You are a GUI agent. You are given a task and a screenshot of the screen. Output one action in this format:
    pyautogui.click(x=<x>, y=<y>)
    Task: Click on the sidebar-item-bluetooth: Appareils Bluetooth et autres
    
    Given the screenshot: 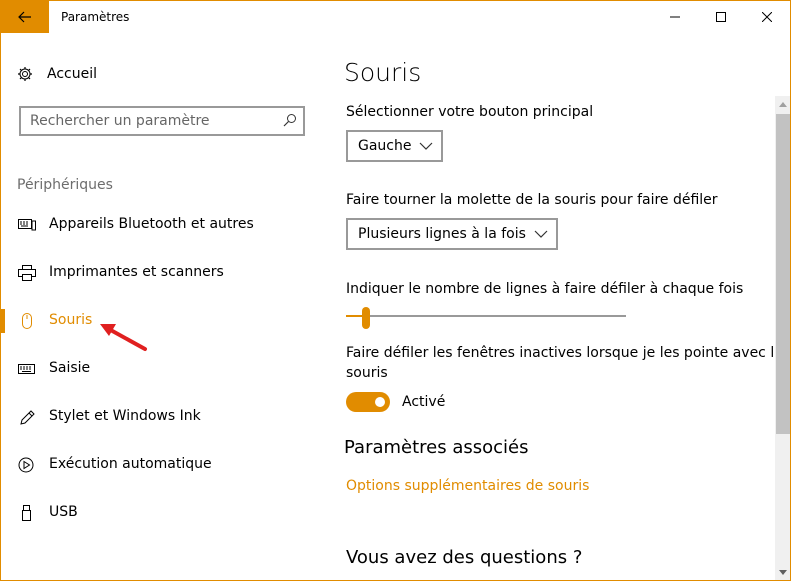 What is the action you would take?
    pyautogui.click(x=161, y=225)
    